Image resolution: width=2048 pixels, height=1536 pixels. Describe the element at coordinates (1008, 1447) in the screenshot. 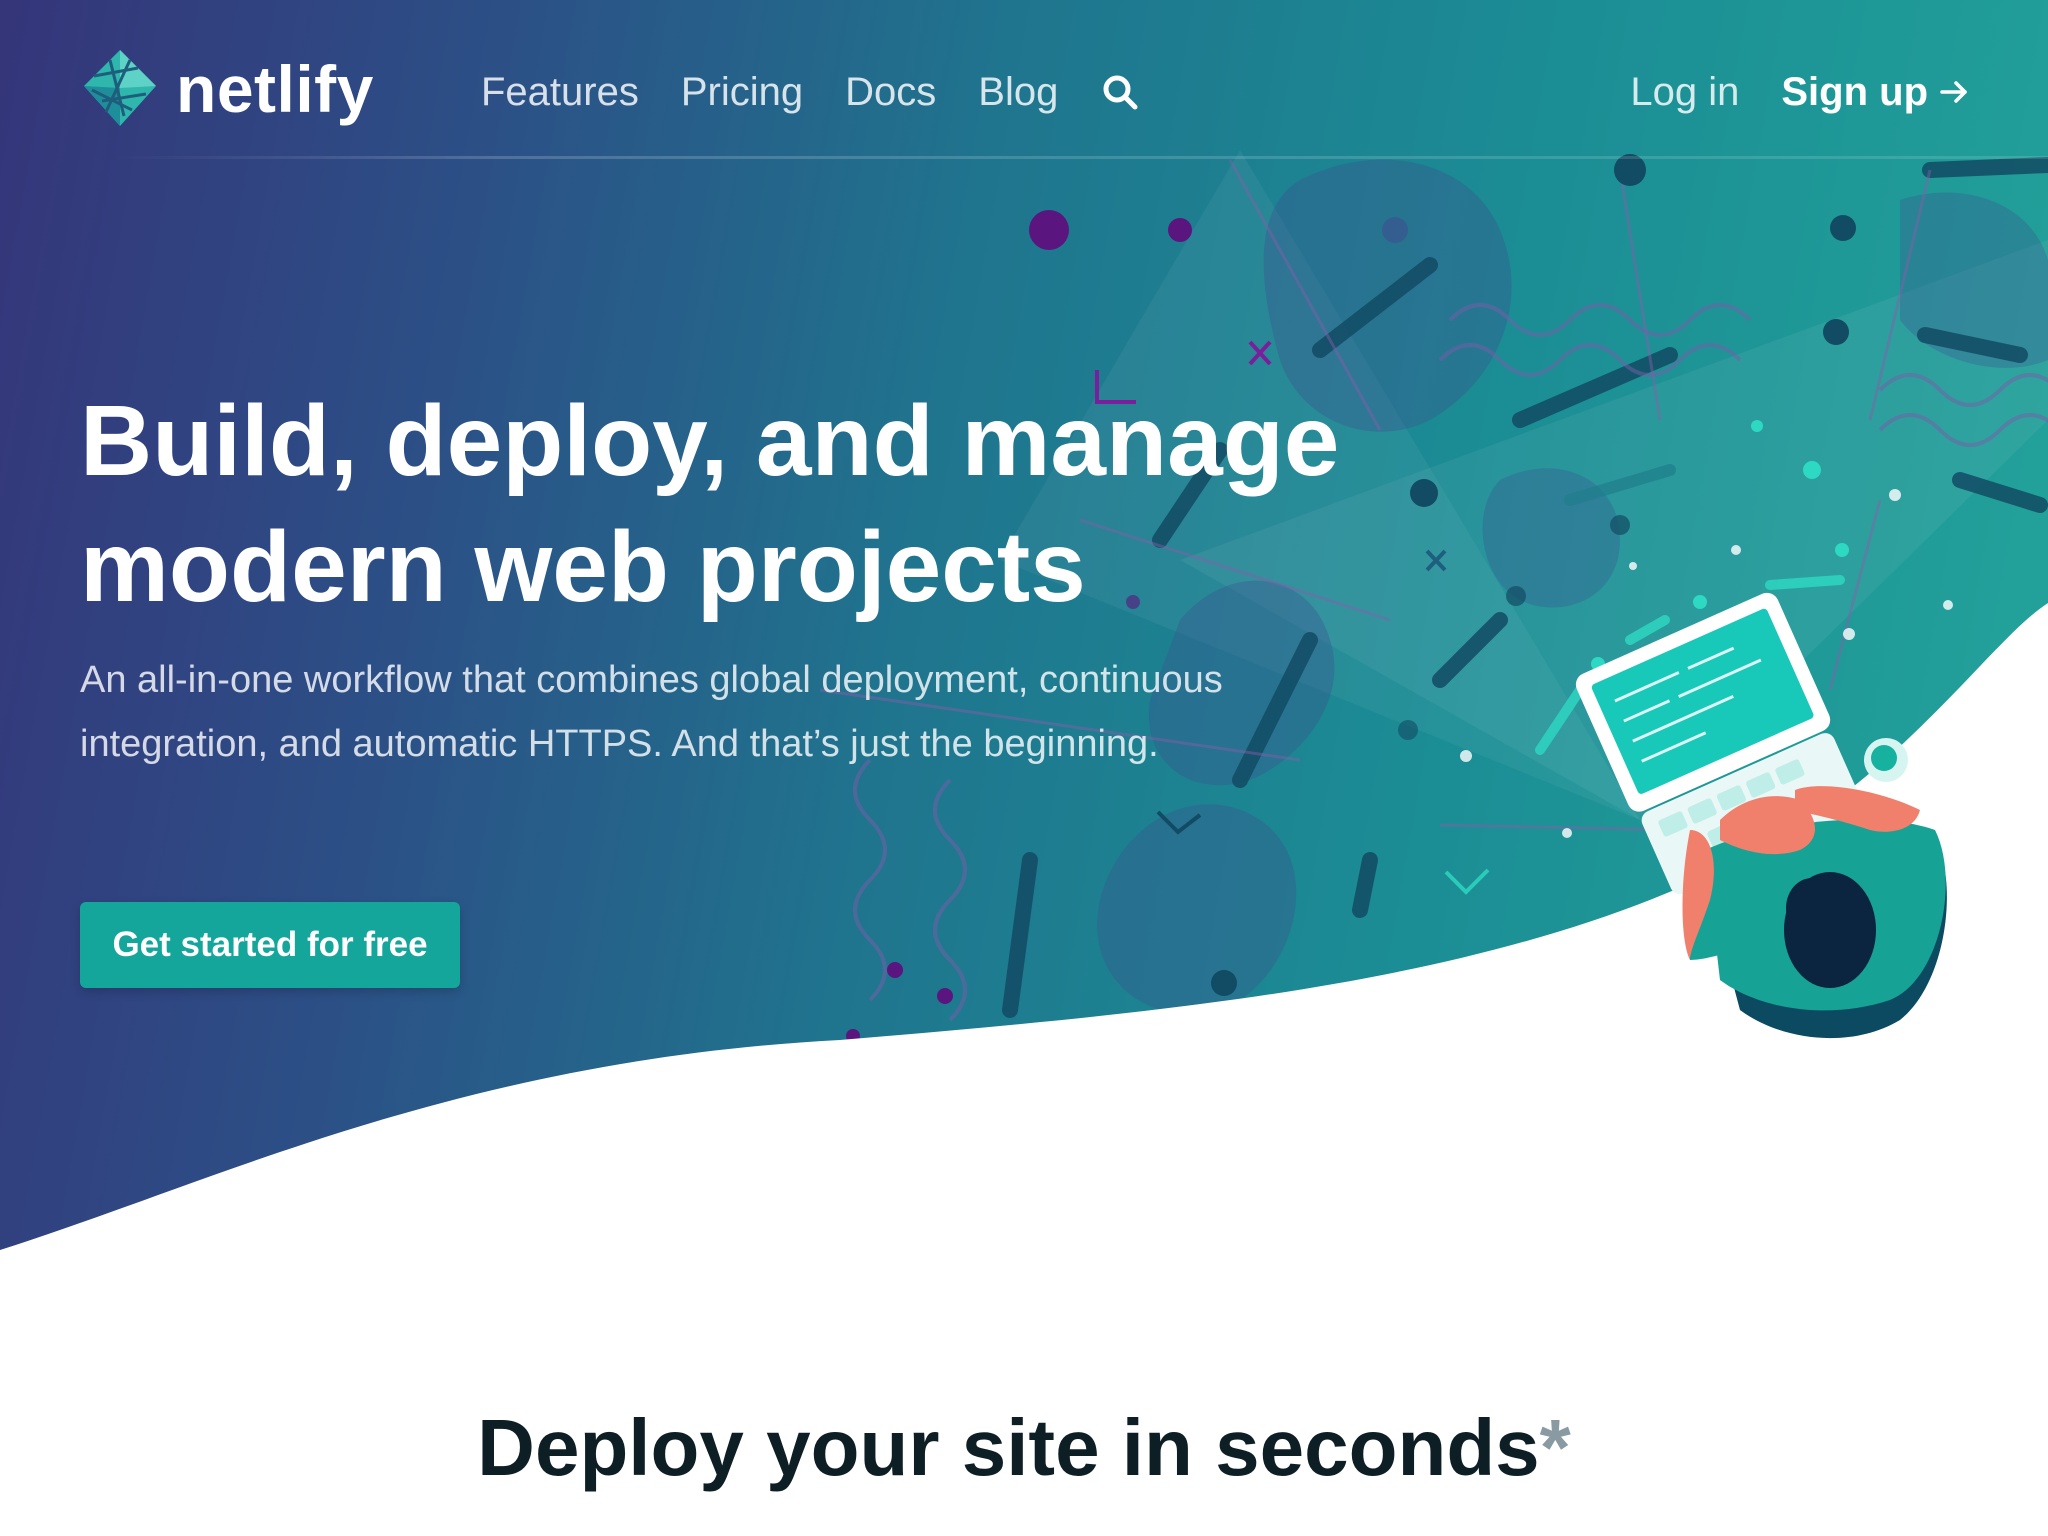

I see `section-title-text: Deploy your site in seconds` at that location.